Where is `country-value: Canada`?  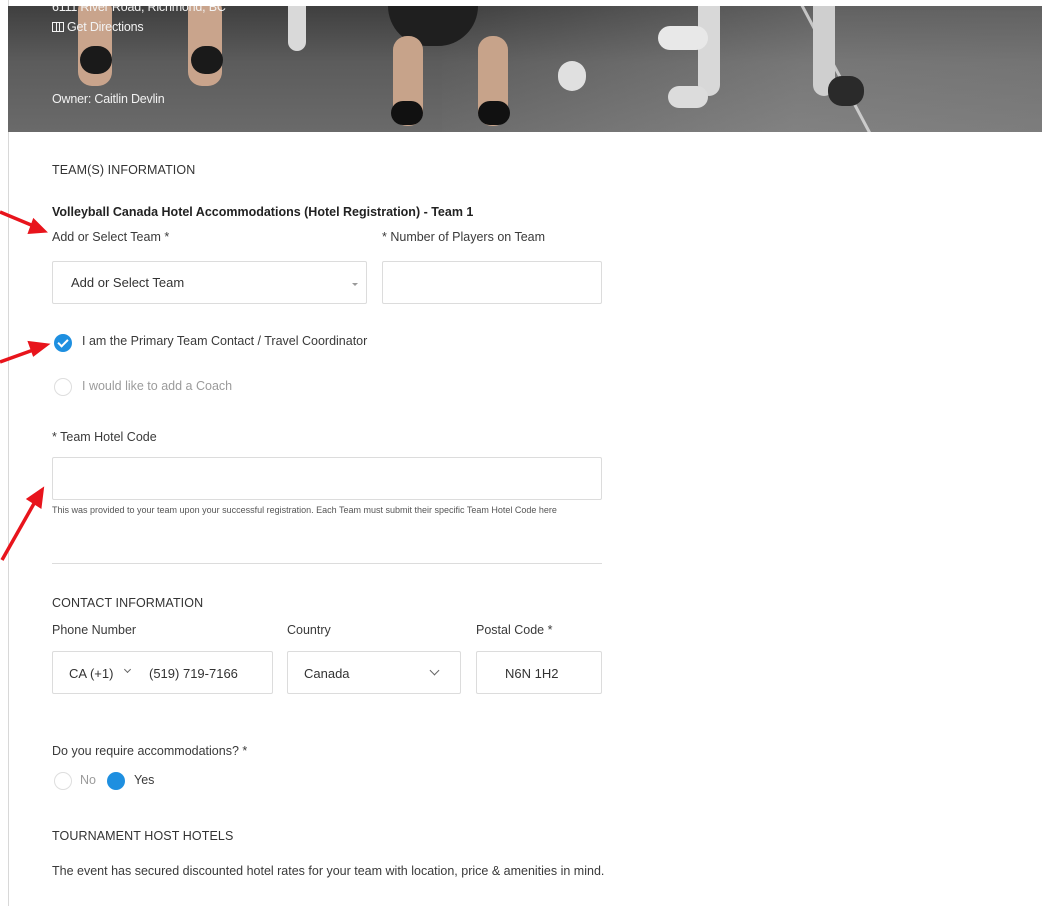 country-value: Canada is located at coordinates (327, 673).